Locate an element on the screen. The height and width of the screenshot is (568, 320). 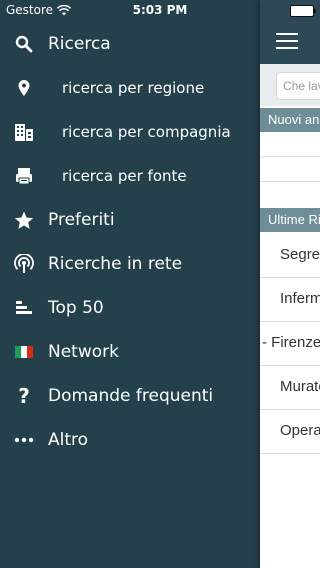
location-pin-icon is located at coordinates (24, 88).